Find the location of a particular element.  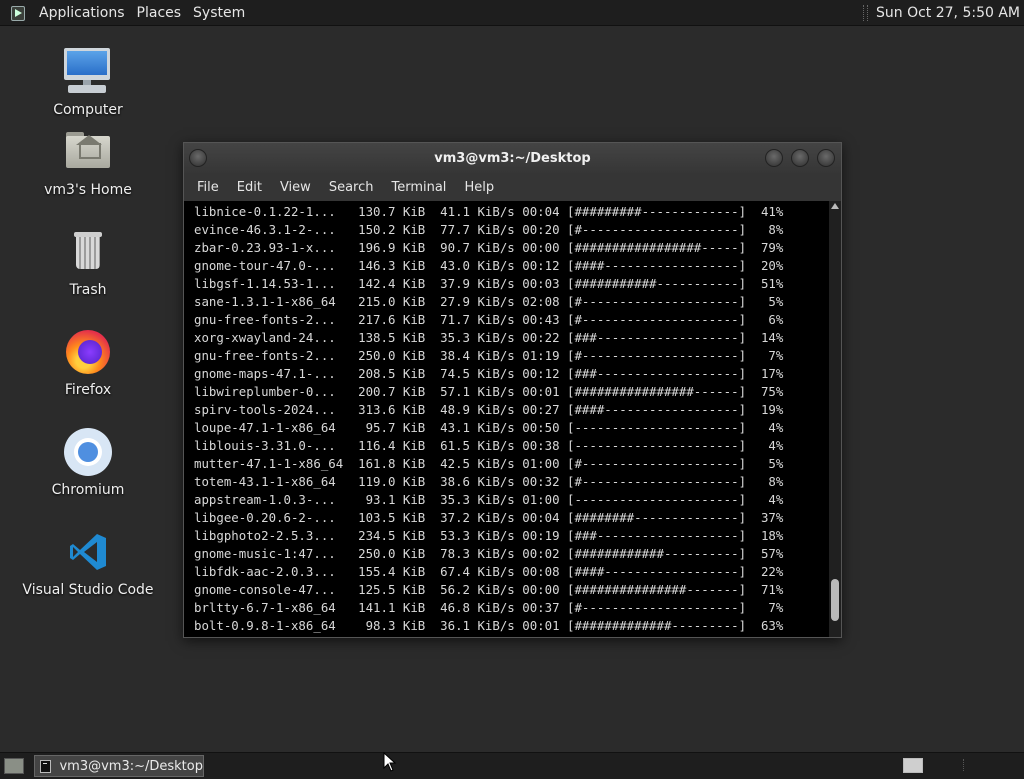

terminal-menu-search: Search is located at coordinates (351, 187).